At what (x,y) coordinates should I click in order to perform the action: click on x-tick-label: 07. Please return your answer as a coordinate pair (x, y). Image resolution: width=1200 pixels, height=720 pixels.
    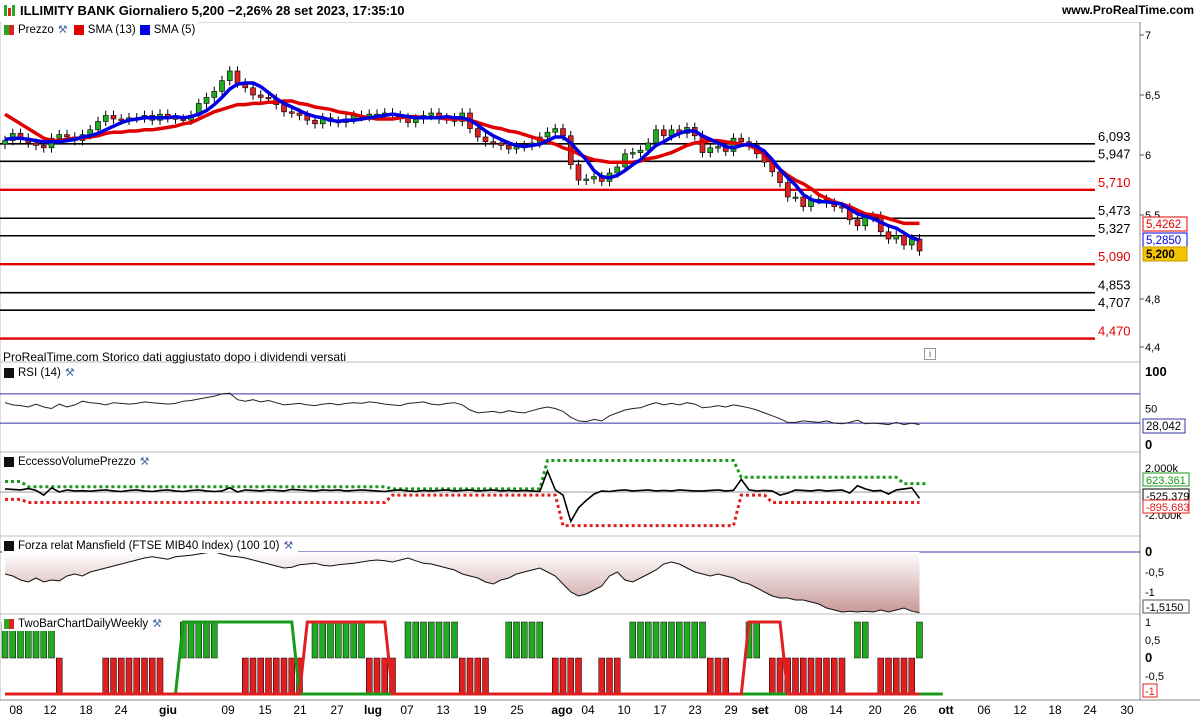
    Looking at the image, I should click on (407, 710).